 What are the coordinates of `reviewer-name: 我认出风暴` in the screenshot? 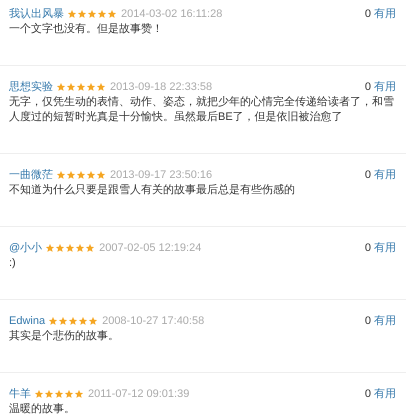 It's located at (36, 14).